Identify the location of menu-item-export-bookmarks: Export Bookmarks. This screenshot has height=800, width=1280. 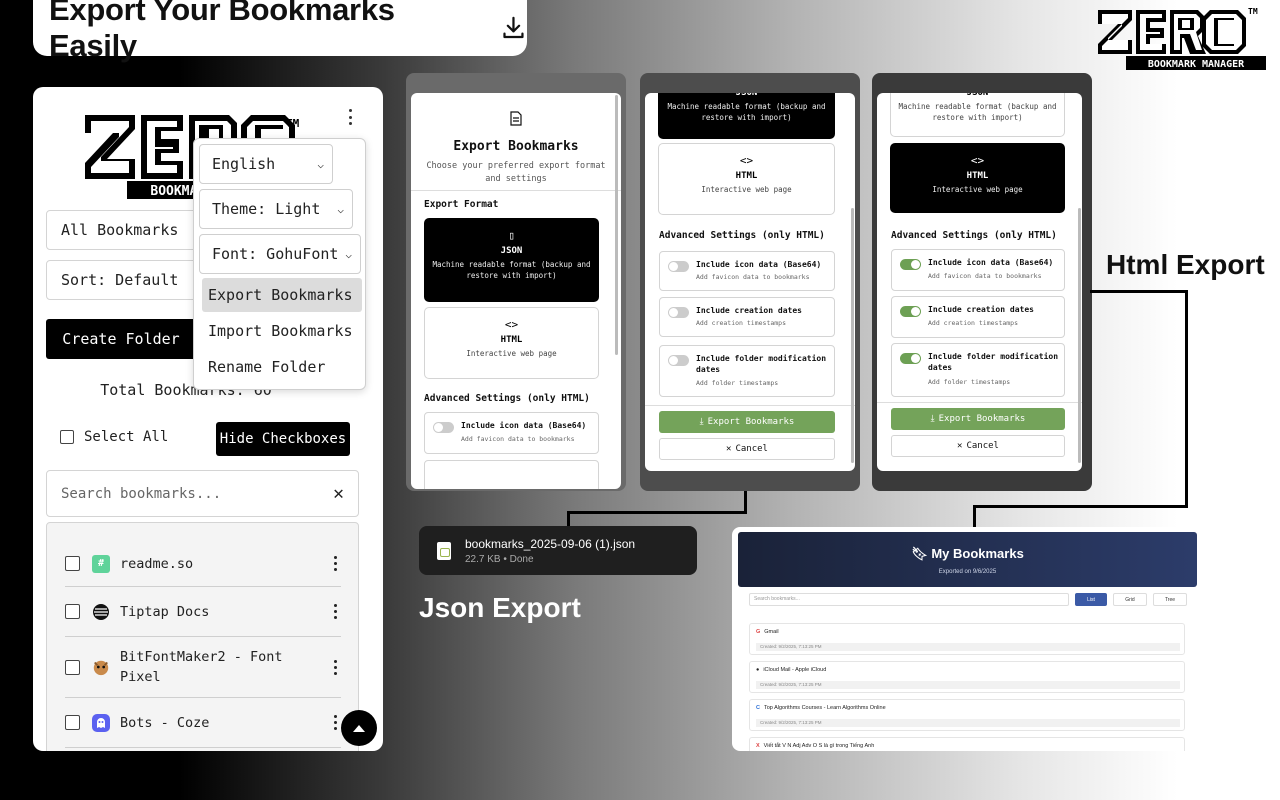
(282, 295).